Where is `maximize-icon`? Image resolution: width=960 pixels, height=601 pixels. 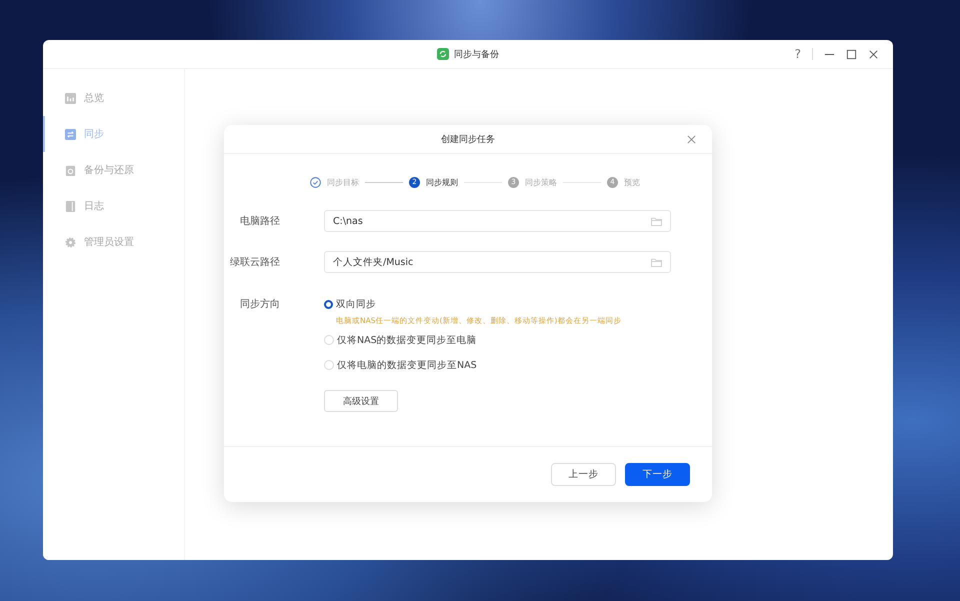
maximize-icon is located at coordinates (851, 54).